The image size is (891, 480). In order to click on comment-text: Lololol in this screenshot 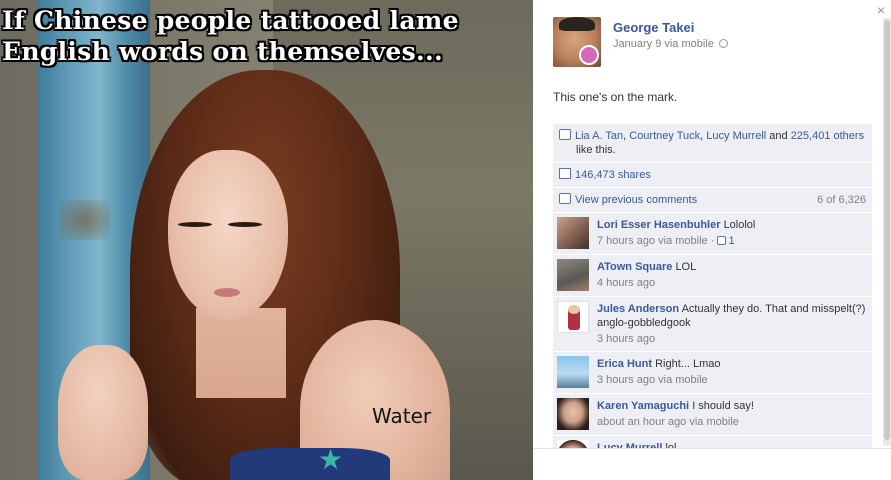, I will do `click(739, 225)`.